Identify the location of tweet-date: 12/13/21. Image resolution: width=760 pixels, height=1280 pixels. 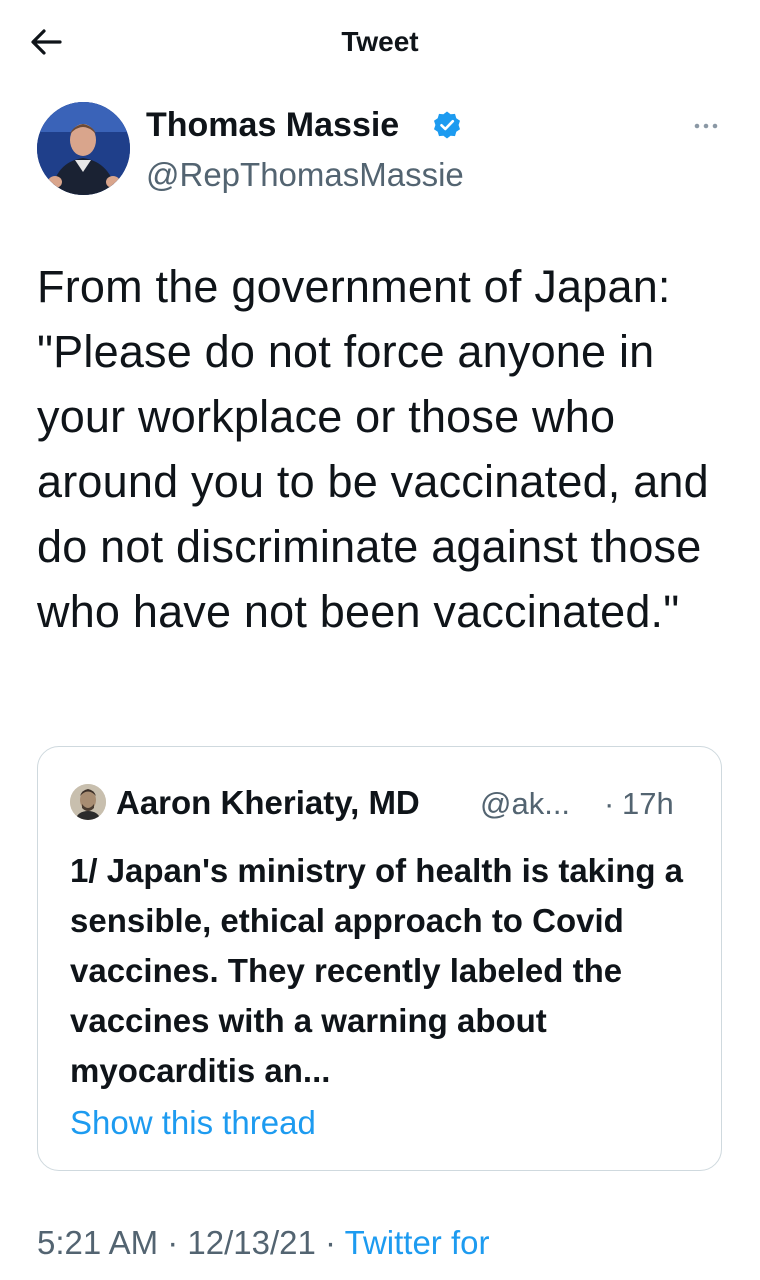
(251, 1242).